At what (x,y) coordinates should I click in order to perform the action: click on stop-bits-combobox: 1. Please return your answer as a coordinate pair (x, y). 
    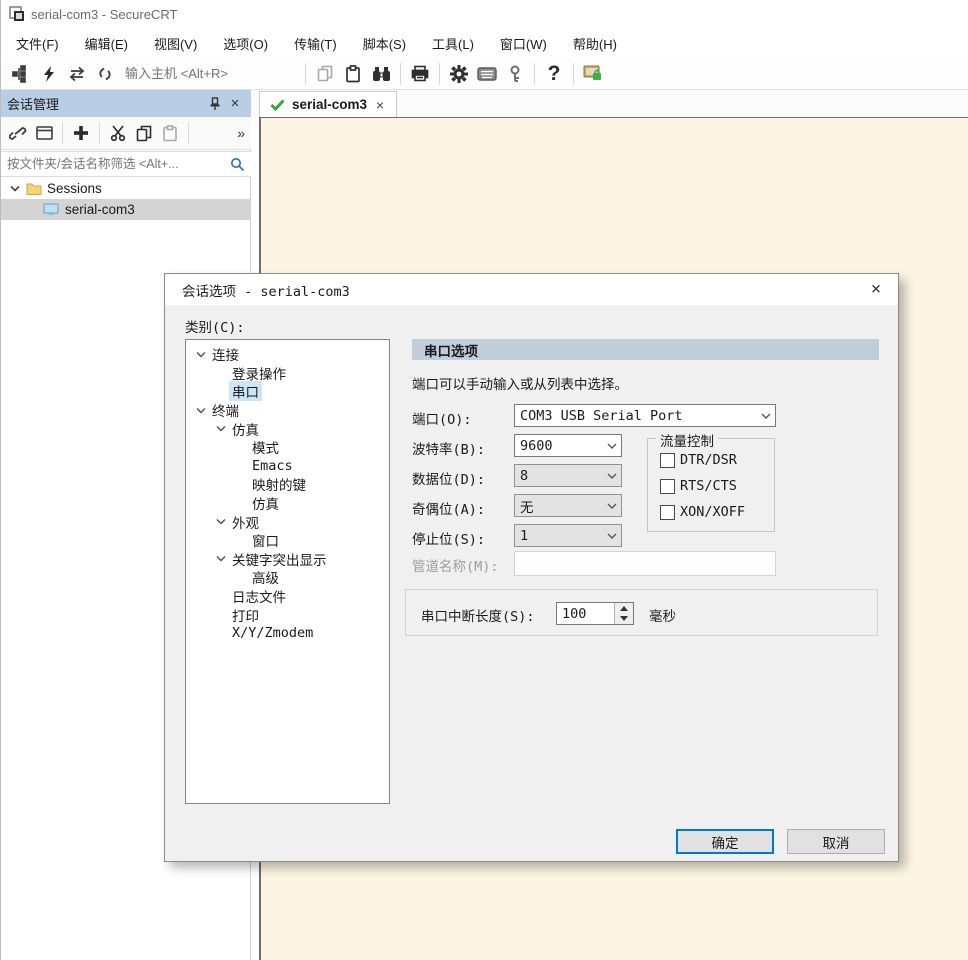
    Looking at the image, I should click on (568, 535).